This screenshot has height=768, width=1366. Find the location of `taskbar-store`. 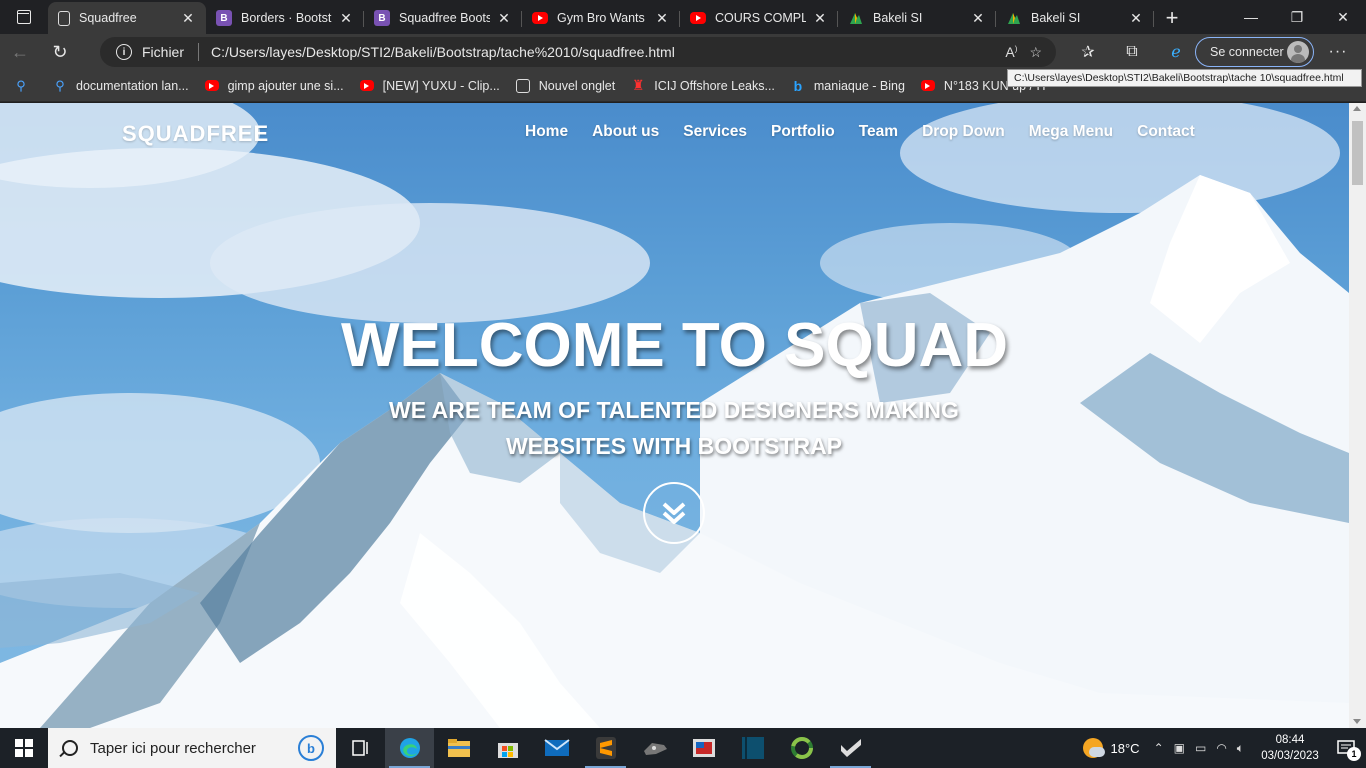

taskbar-store is located at coordinates (507, 748).